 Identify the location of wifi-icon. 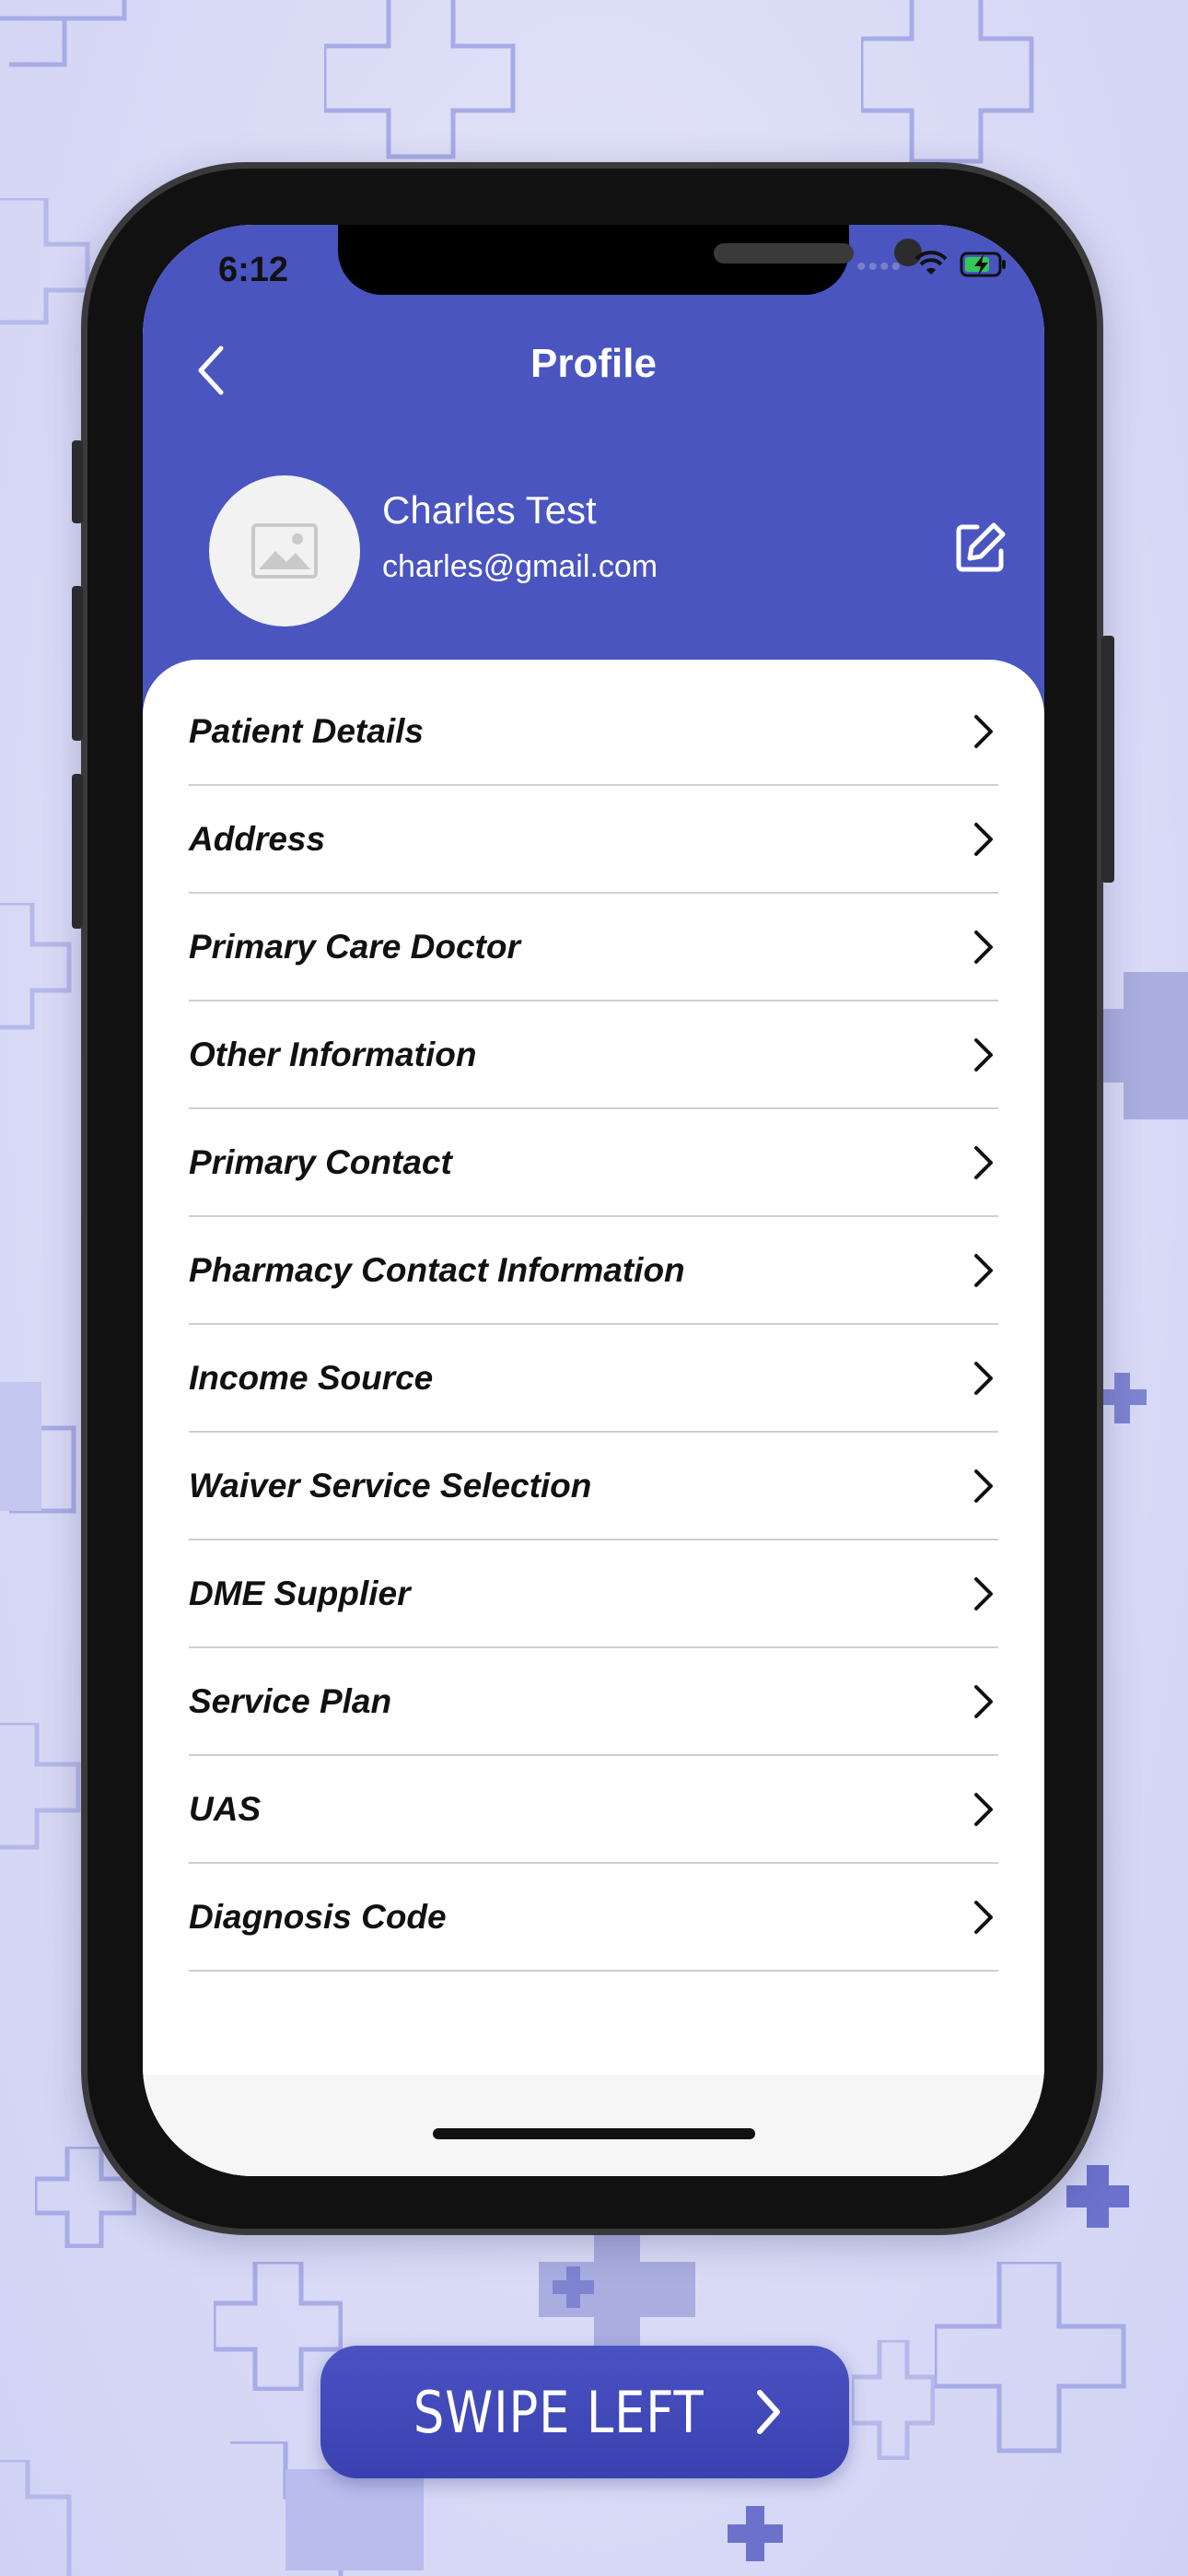
(931, 267).